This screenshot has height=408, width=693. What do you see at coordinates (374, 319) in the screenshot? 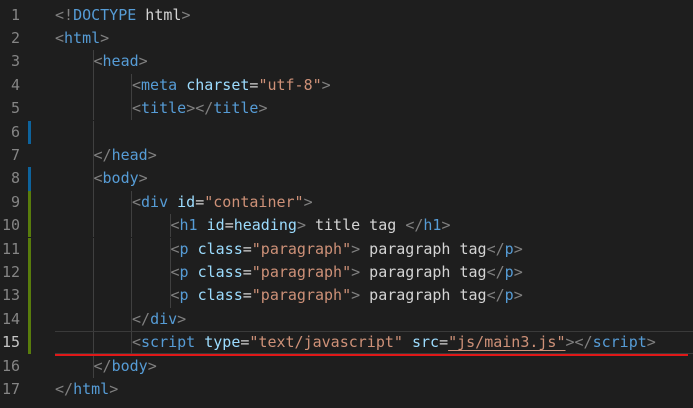
I see `code-line: </div>` at bounding box center [374, 319].